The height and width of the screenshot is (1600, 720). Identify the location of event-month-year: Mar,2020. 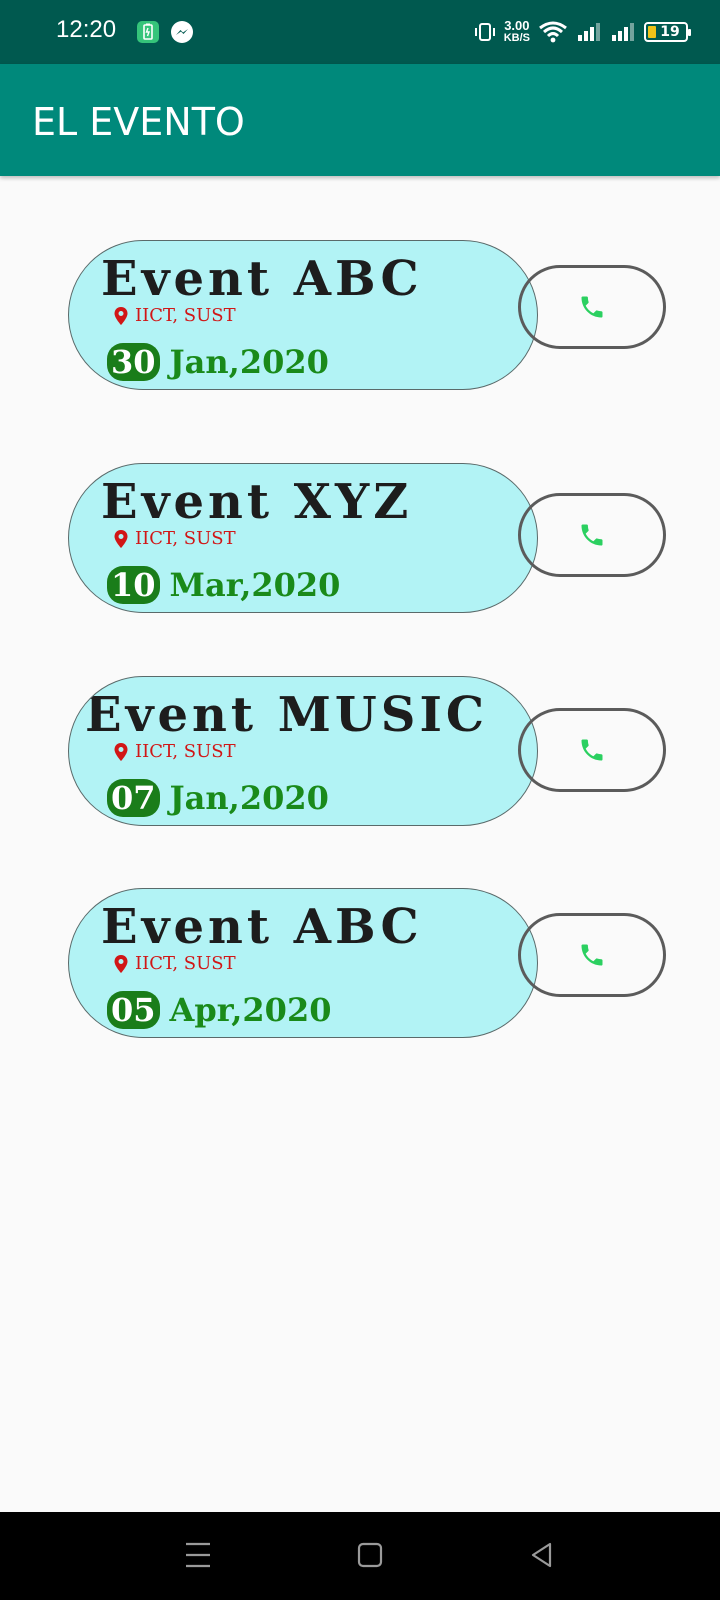
(255, 585).